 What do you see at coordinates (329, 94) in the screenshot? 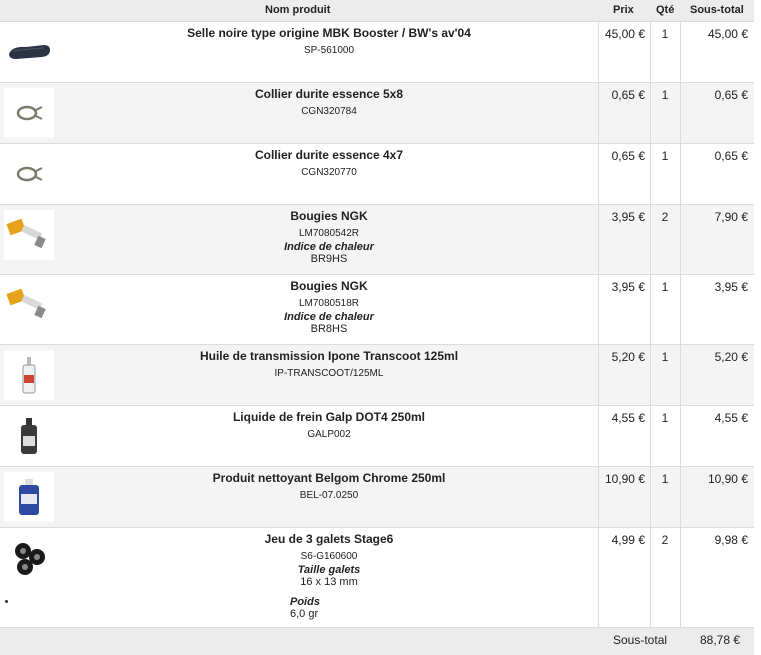
I see `product-name: Collier durite essence 5x8` at bounding box center [329, 94].